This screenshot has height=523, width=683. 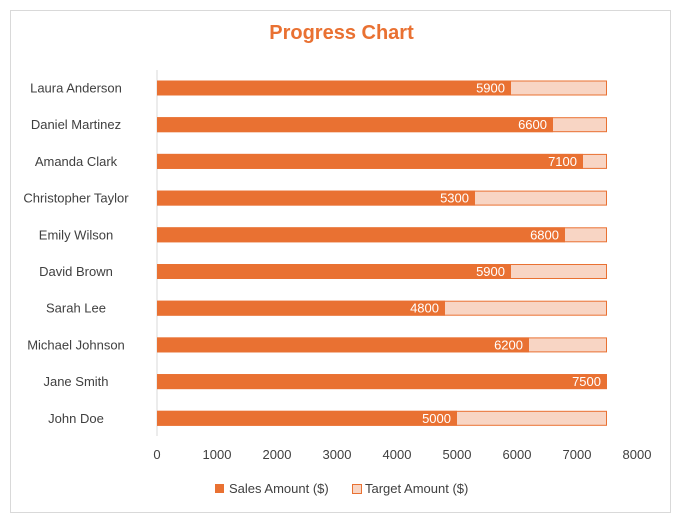 What do you see at coordinates (76, 234) in the screenshot?
I see `category-label: Emily Wilson` at bounding box center [76, 234].